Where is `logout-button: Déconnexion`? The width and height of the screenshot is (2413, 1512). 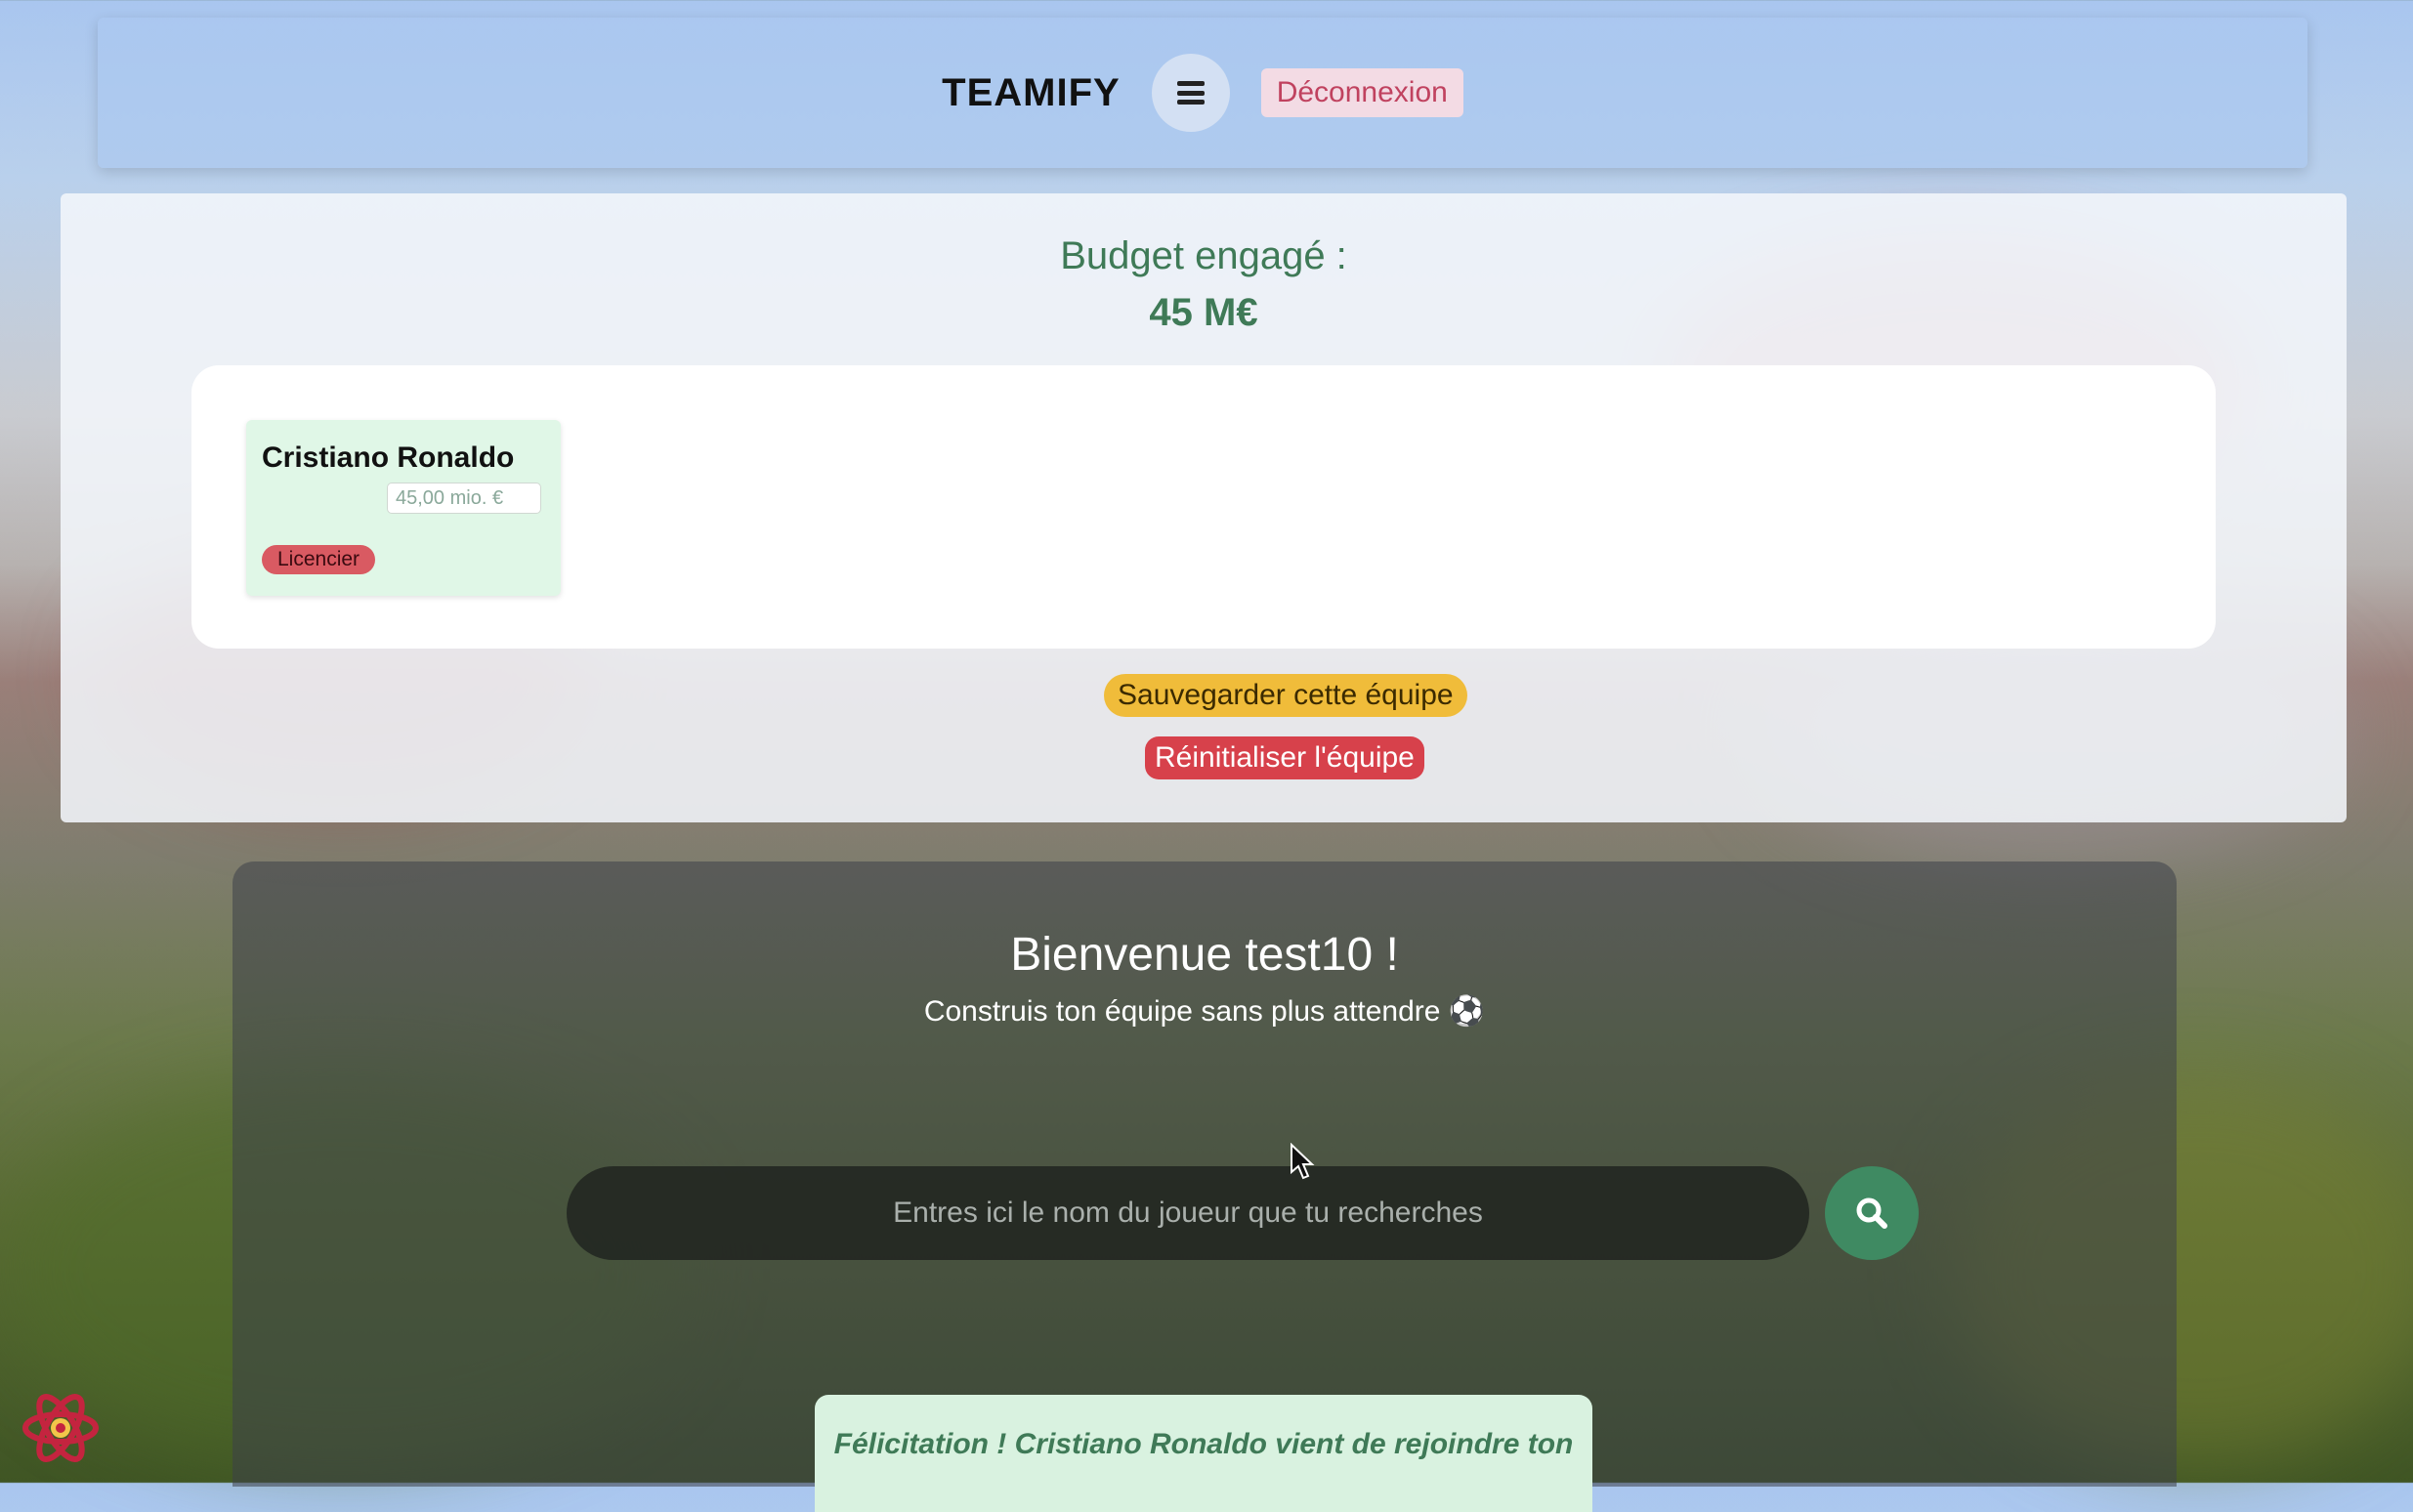 logout-button: Déconnexion is located at coordinates (1361, 92).